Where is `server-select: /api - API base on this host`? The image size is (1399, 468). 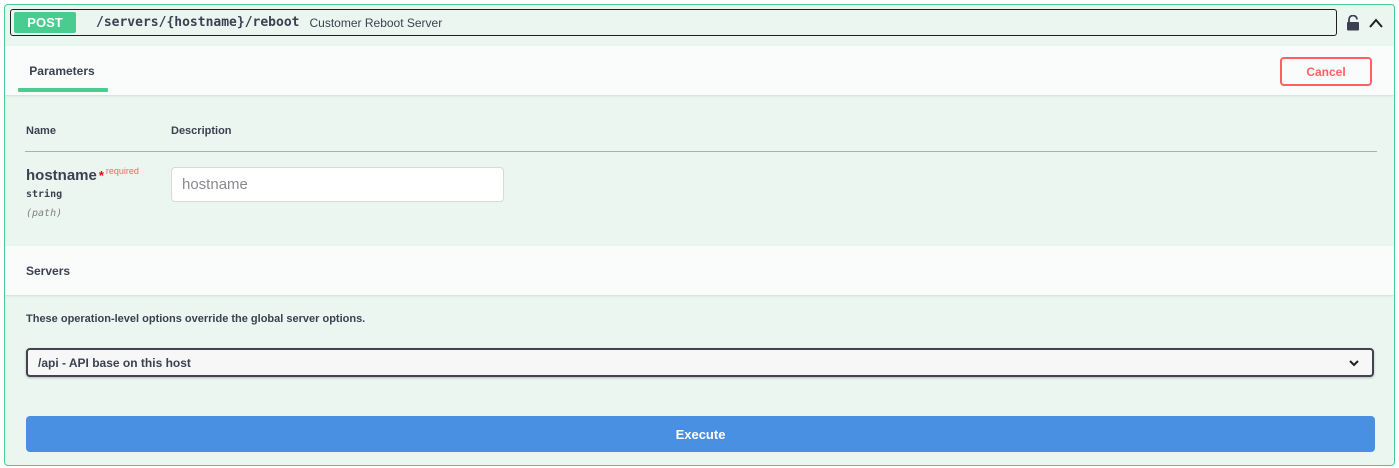 server-select: /api - API base on this host is located at coordinates (700, 362).